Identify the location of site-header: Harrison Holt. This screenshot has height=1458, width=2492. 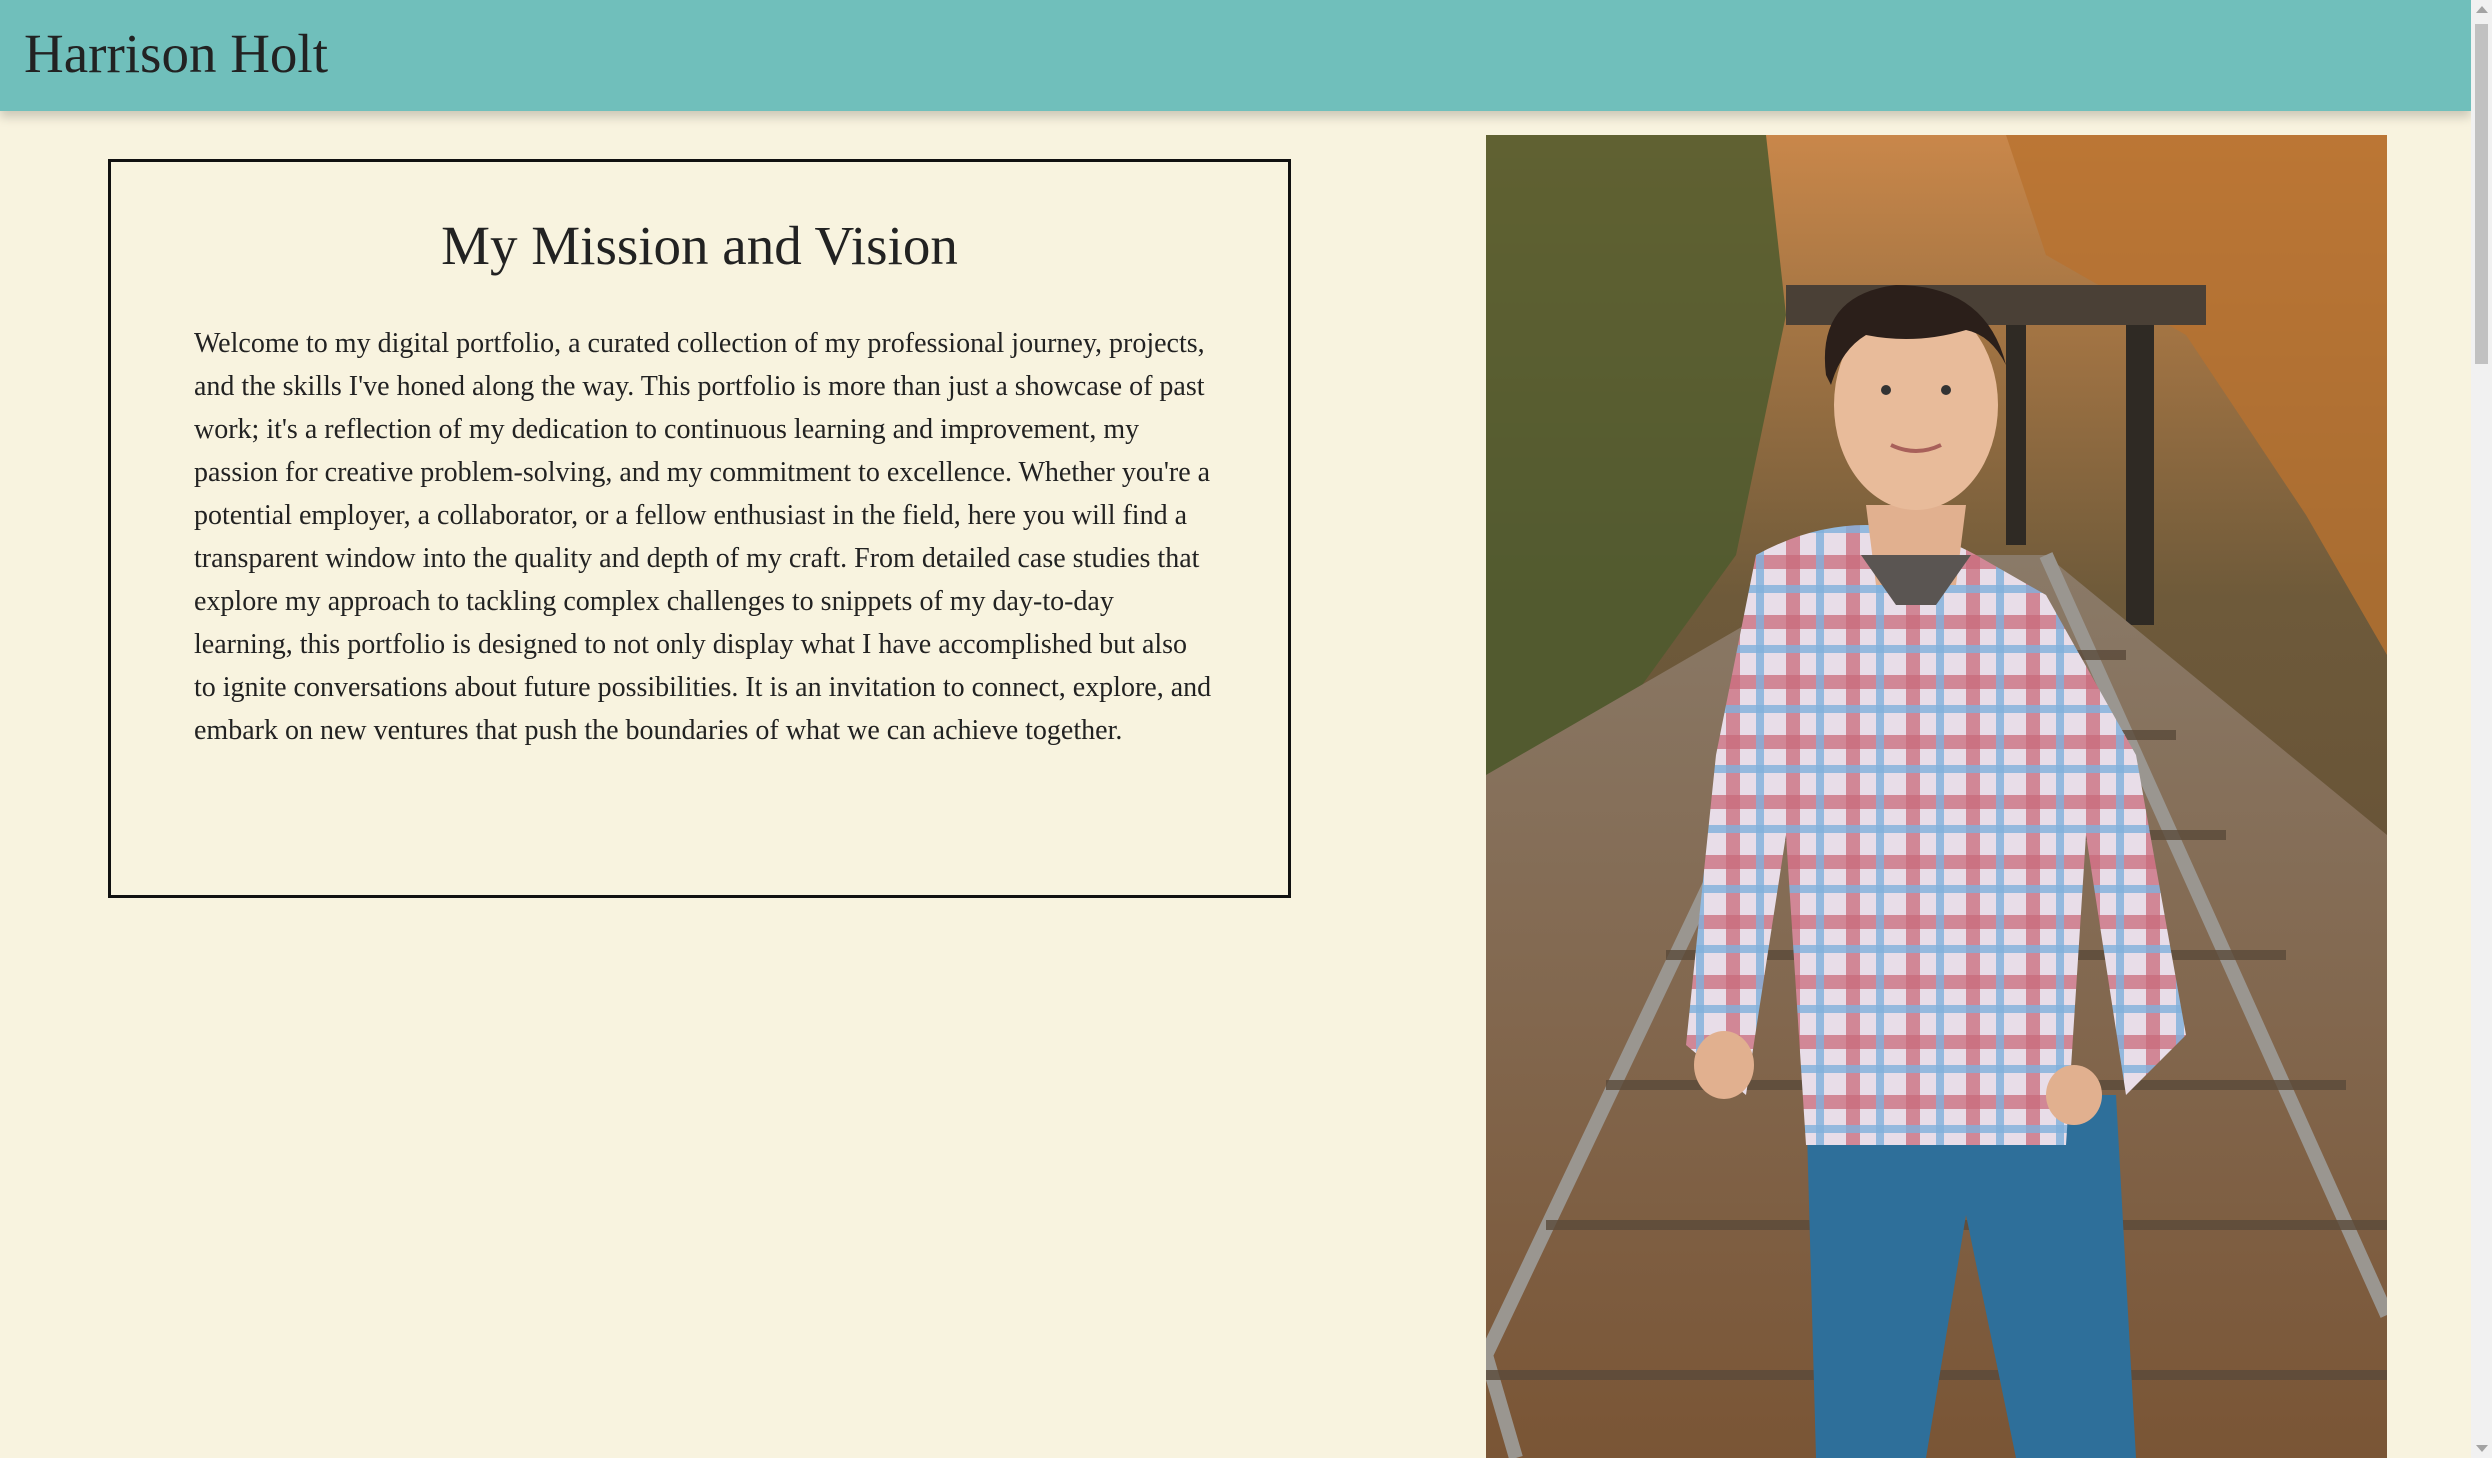
(1235, 55).